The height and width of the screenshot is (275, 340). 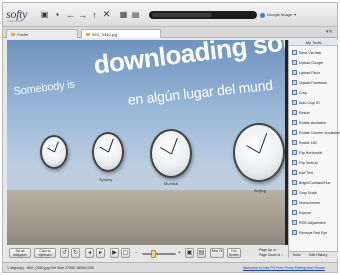 What do you see at coordinates (57, 14) in the screenshot?
I see `save-icon: ▪` at bounding box center [57, 14].